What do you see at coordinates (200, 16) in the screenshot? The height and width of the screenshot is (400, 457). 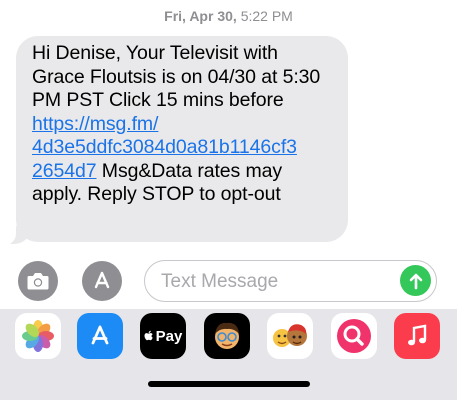 I see `timestamp-day: Fri, Apr 30,` at bounding box center [200, 16].